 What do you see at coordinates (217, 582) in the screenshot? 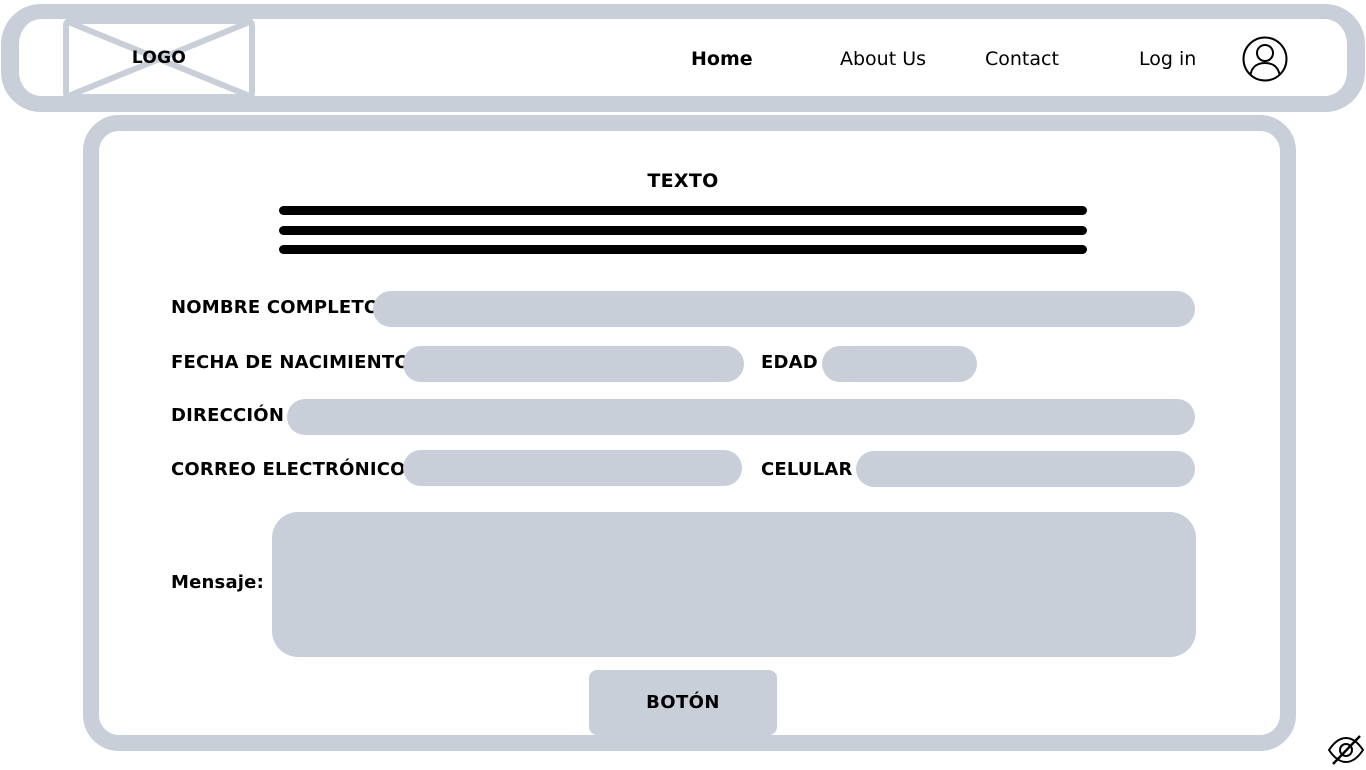
I see `message-label: Mensaje:` at bounding box center [217, 582].